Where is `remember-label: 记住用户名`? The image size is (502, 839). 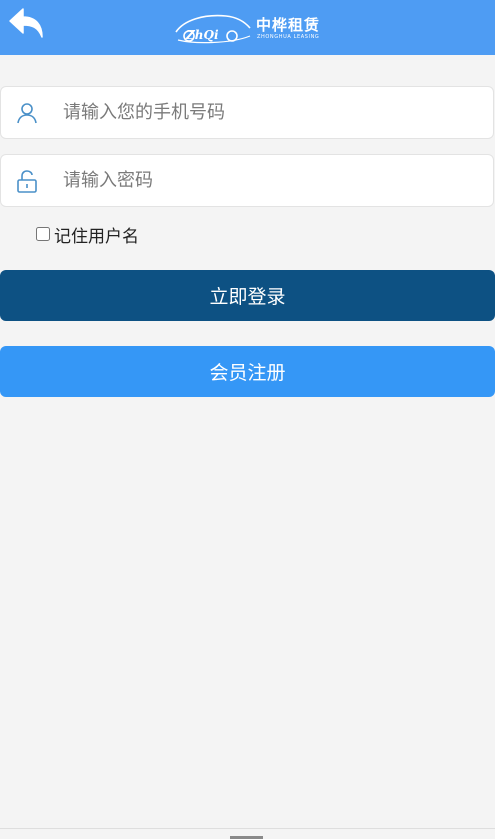 remember-label: 记住用户名 is located at coordinates (96, 236).